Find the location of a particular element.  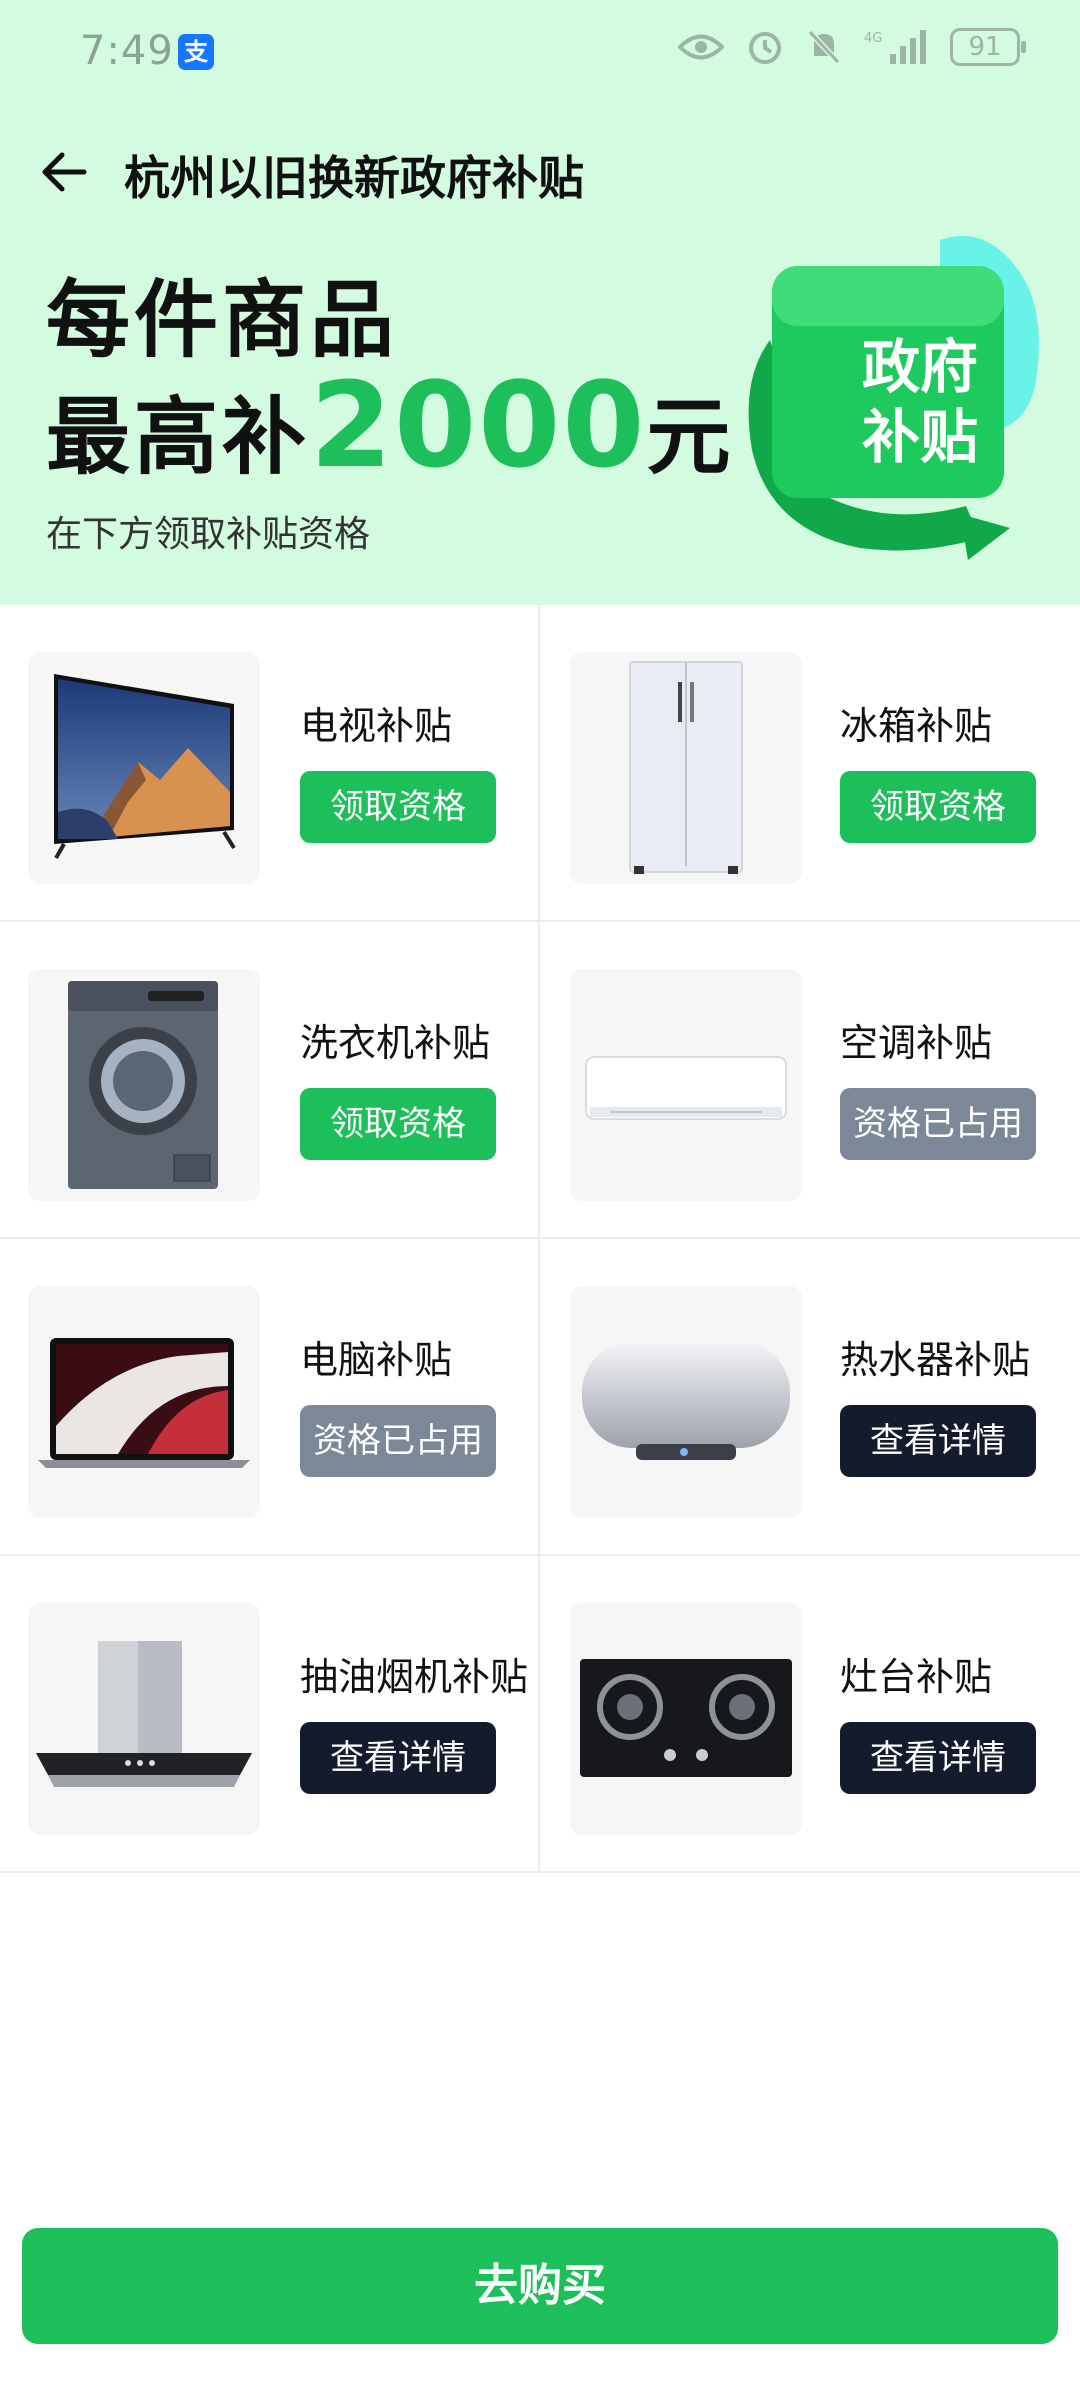

fridge-image is located at coordinates (686, 768).